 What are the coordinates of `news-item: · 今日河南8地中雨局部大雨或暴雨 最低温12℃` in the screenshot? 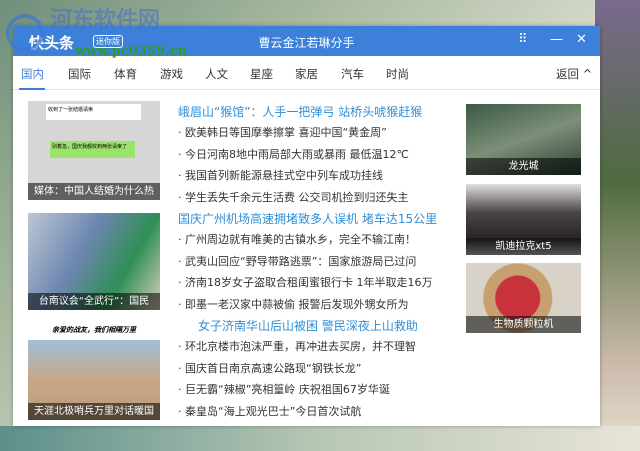 It's located at (293, 154).